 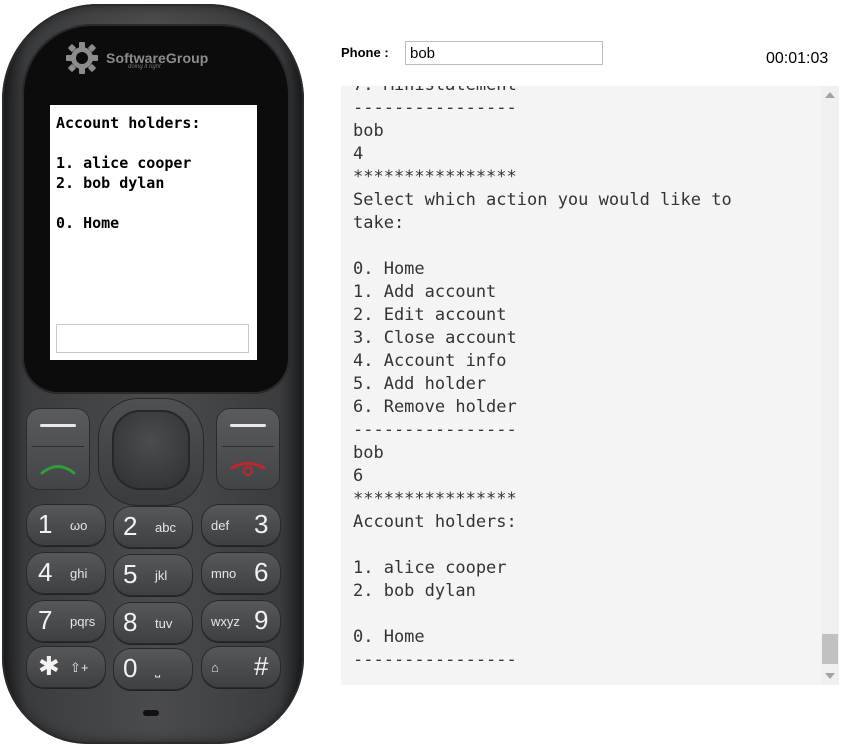 I want to click on scroll-thumb, so click(x=830, y=649).